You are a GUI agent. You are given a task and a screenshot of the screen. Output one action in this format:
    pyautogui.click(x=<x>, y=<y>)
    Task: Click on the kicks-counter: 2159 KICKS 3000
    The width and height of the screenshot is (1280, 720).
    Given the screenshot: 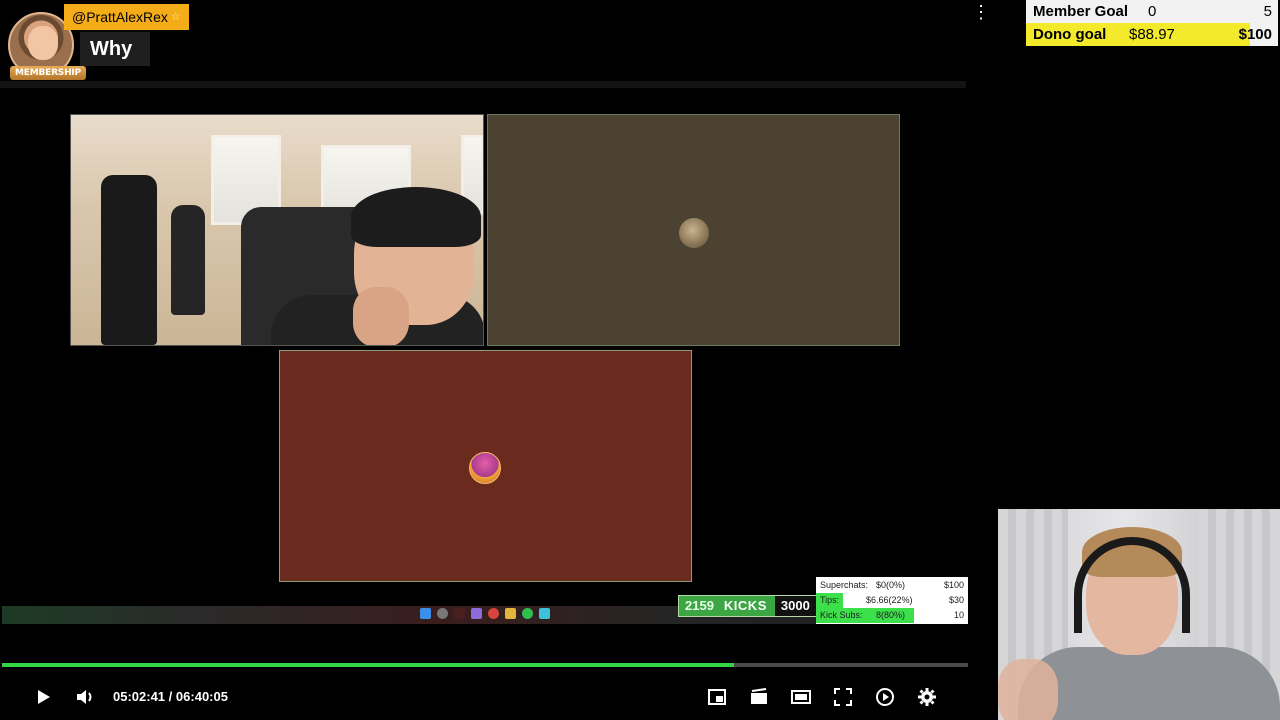 What is the action you would take?
    pyautogui.click(x=747, y=606)
    